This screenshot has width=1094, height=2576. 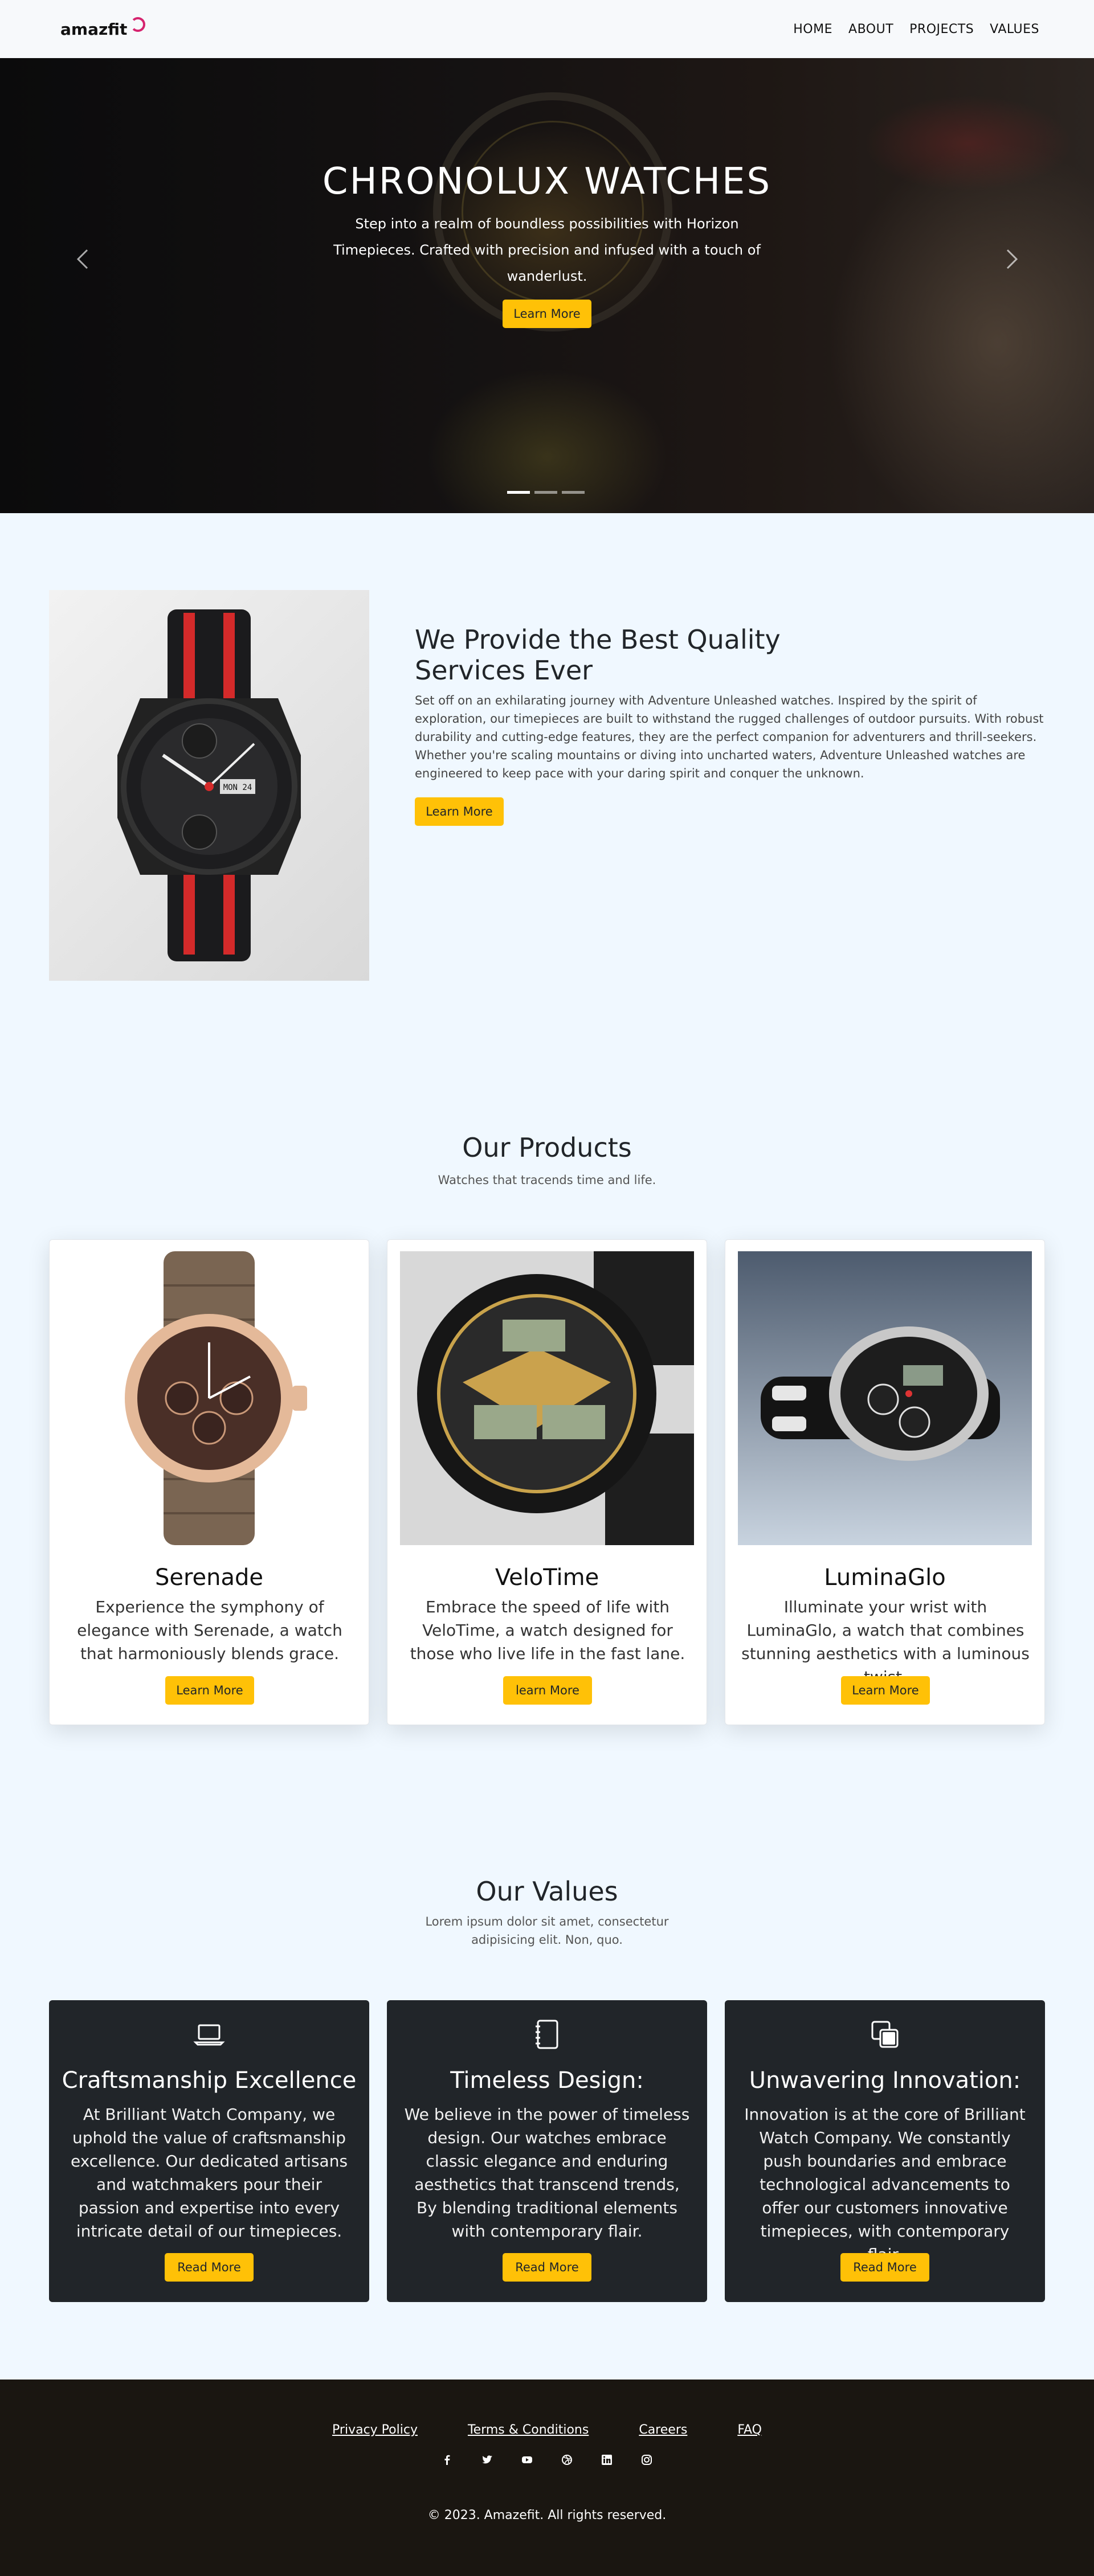 What do you see at coordinates (94, 29) in the screenshot?
I see `brand-name: amazfit` at bounding box center [94, 29].